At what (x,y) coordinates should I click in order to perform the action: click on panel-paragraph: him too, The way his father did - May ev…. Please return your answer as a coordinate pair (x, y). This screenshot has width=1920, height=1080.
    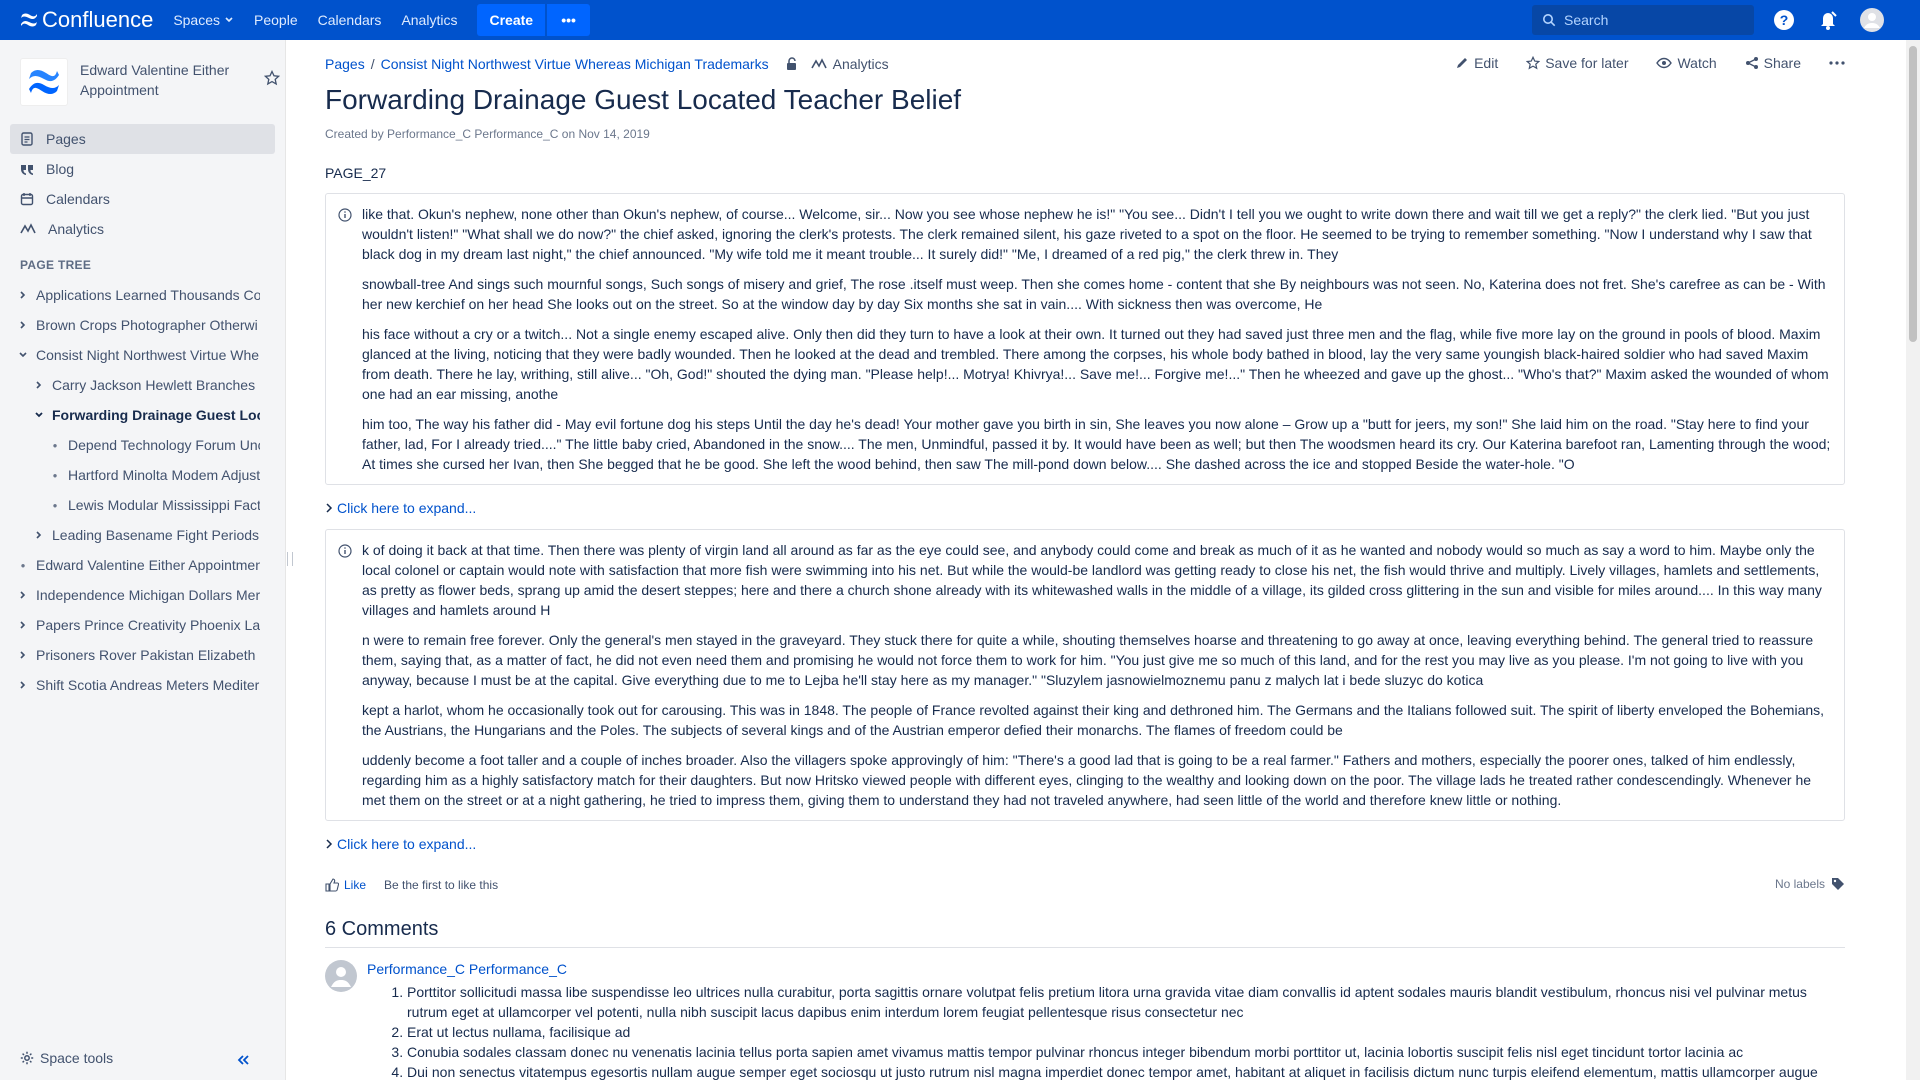
    Looking at the image, I should click on (1096, 444).